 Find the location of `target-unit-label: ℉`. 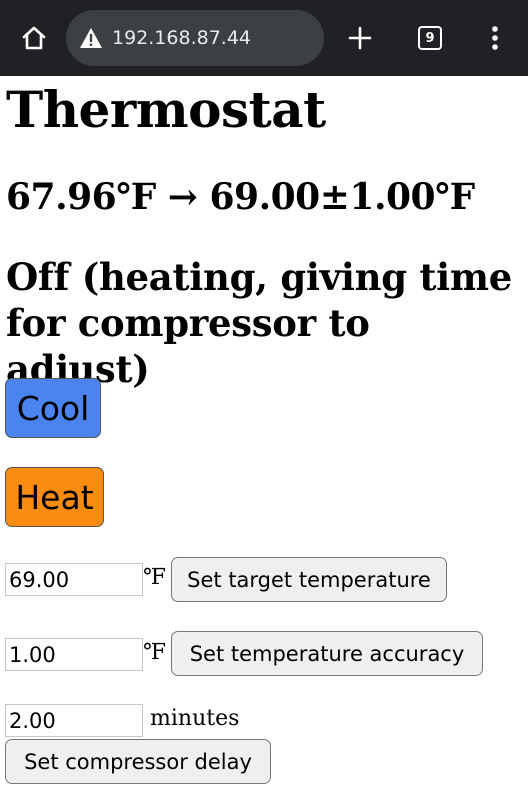

target-unit-label: ℉ is located at coordinates (155, 577).